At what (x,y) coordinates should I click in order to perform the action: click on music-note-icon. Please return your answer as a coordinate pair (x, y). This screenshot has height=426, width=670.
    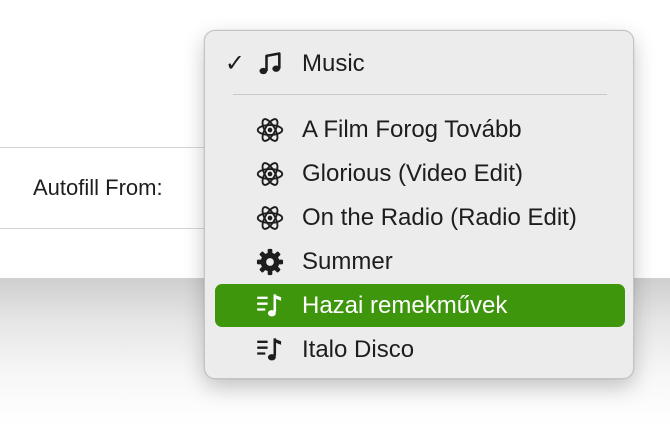
    Looking at the image, I should click on (270, 64).